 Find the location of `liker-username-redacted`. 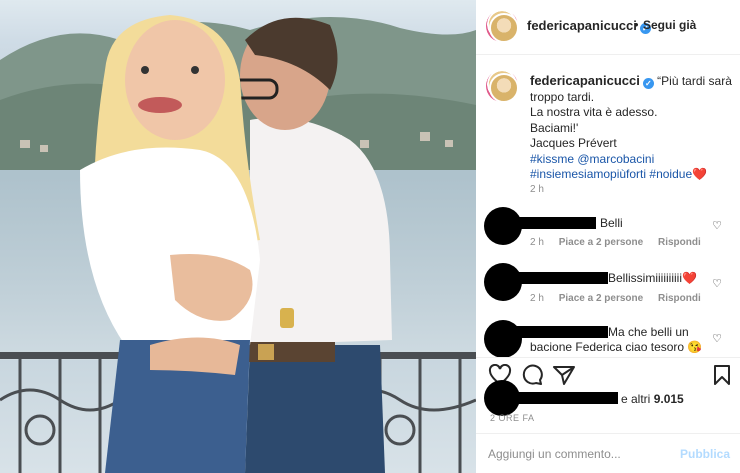

liker-username-redacted is located at coordinates (562, 398).